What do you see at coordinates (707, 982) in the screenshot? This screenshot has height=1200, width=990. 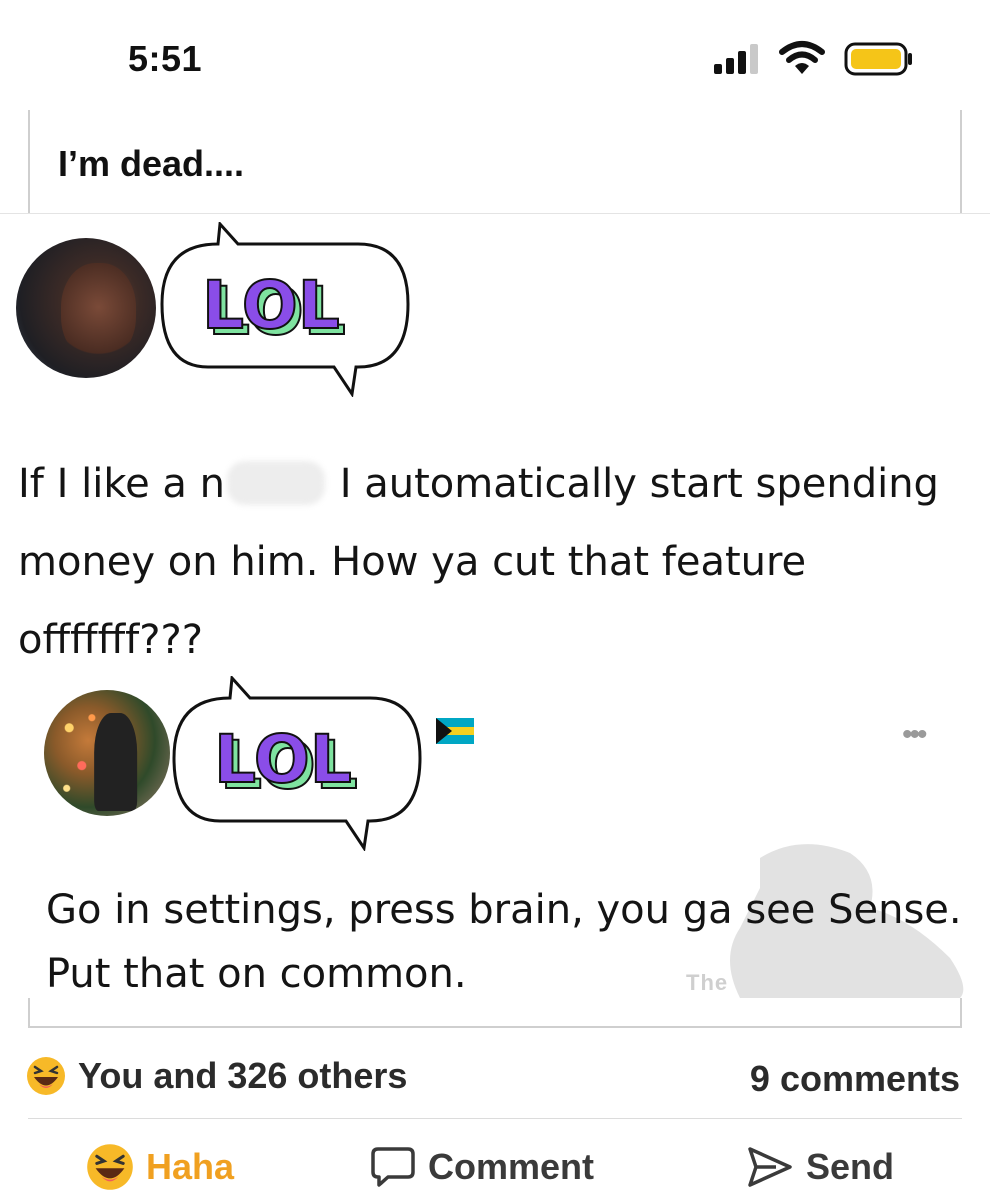 I see `watermark-text: The` at bounding box center [707, 982].